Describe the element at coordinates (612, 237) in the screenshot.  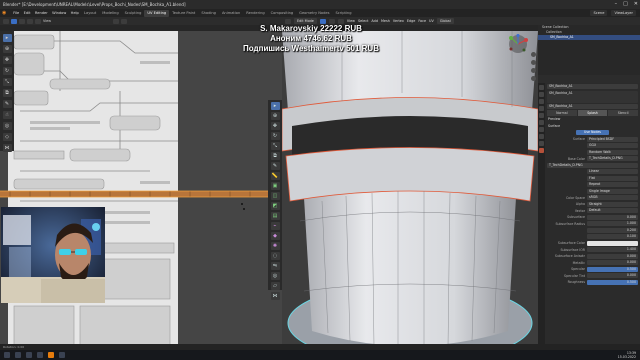
I see `subsurface-radius-z-field: 0.100` at that location.